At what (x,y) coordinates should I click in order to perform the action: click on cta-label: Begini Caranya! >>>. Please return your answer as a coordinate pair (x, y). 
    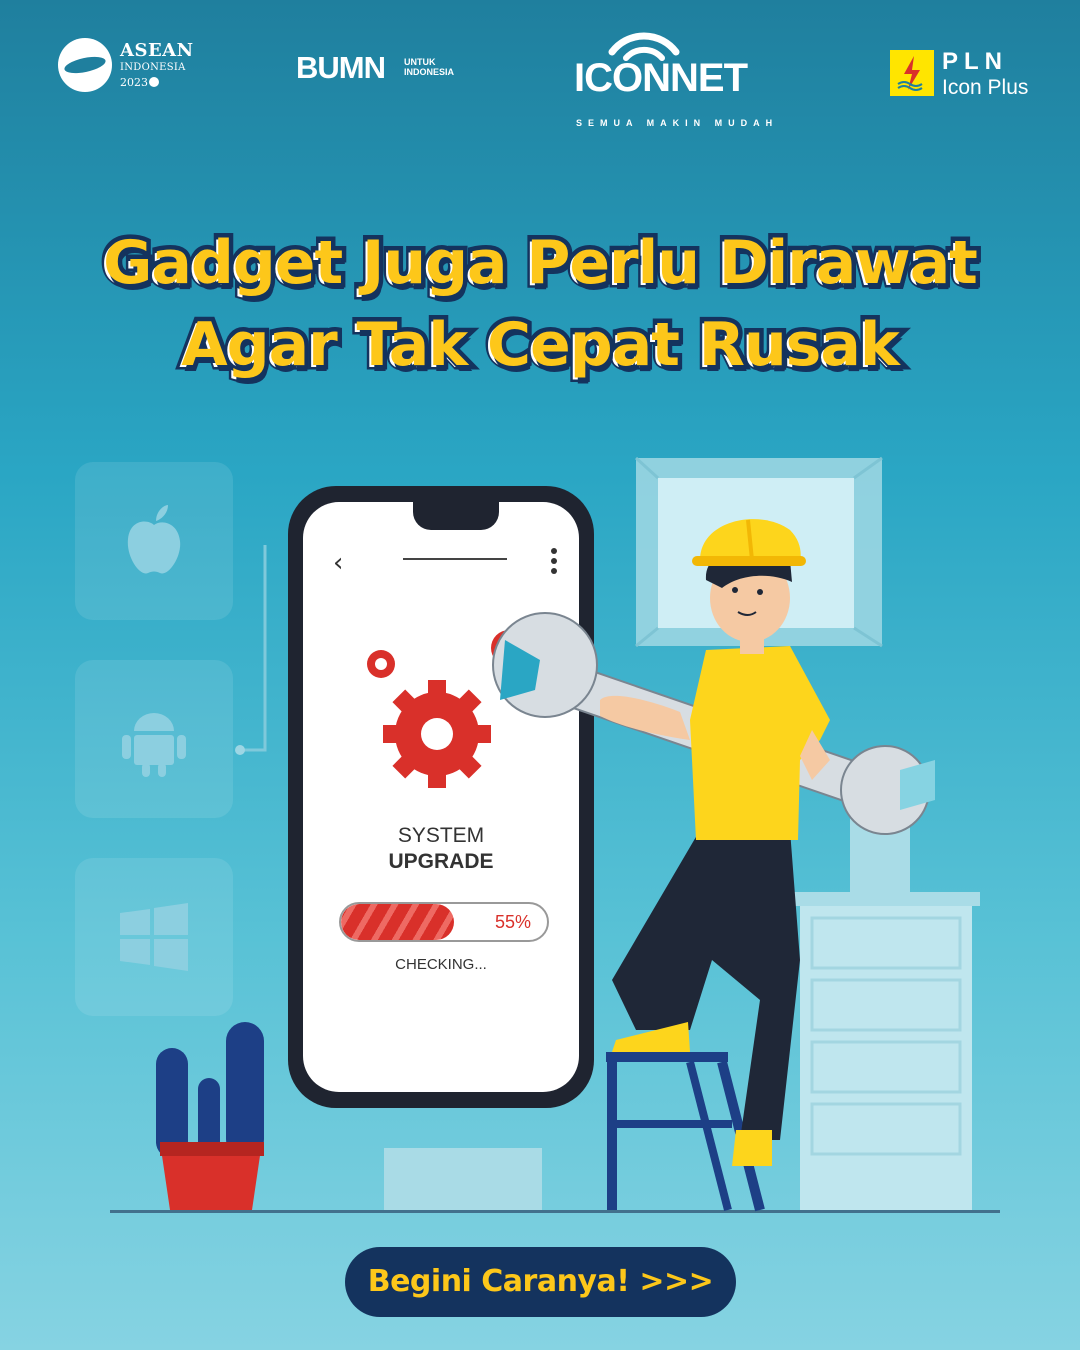
    Looking at the image, I should click on (540, 1281).